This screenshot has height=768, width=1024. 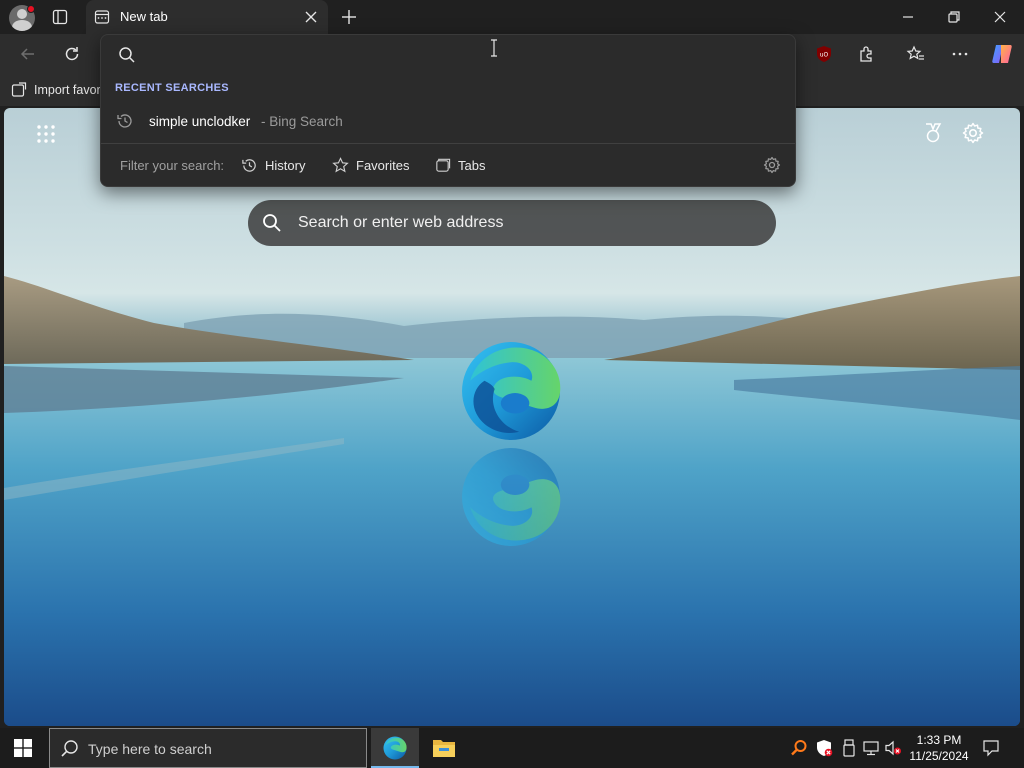 What do you see at coordinates (908, 17) in the screenshot?
I see `minimize-icon` at bounding box center [908, 17].